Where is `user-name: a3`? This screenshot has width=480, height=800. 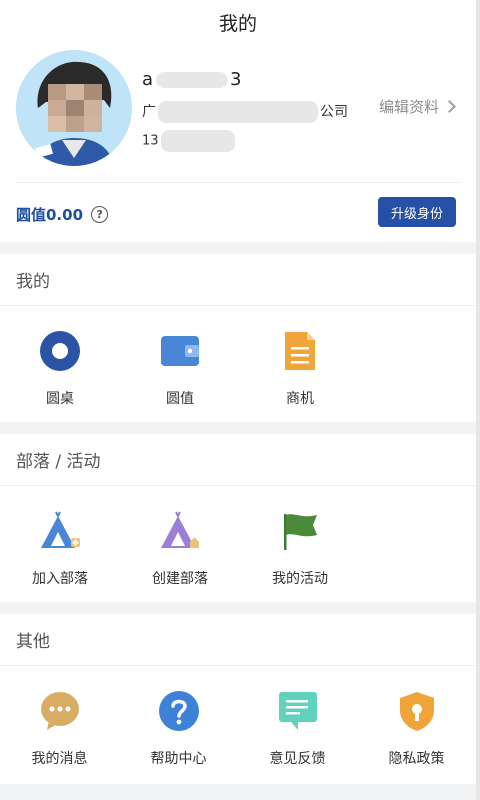 user-name: a3 is located at coordinates (192, 79).